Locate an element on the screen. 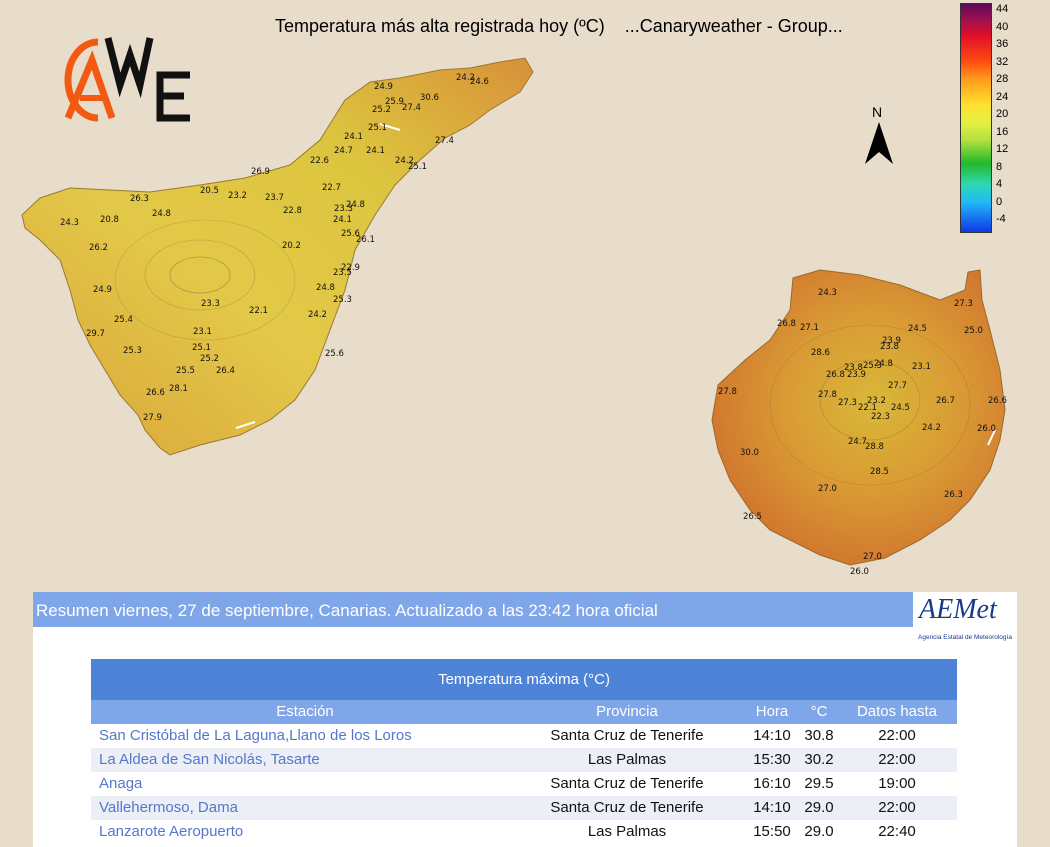  station-value-label: 27.9 is located at coordinates (152, 418).